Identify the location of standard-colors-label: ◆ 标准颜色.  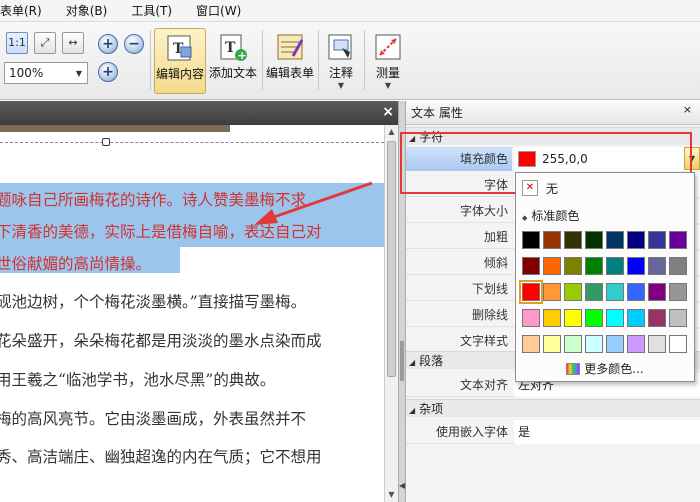
(551, 216).